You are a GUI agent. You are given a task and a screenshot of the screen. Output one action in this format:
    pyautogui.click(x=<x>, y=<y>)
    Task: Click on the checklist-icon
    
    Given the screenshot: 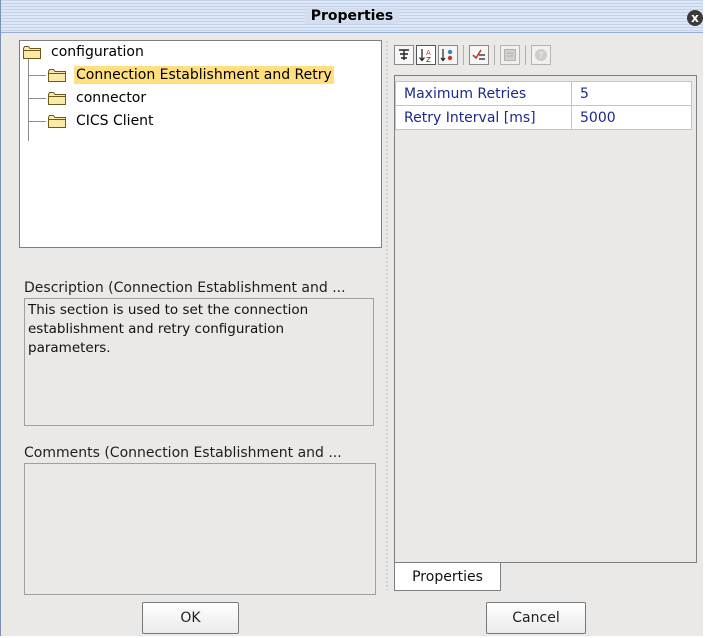 What is the action you would take?
    pyautogui.click(x=479, y=55)
    